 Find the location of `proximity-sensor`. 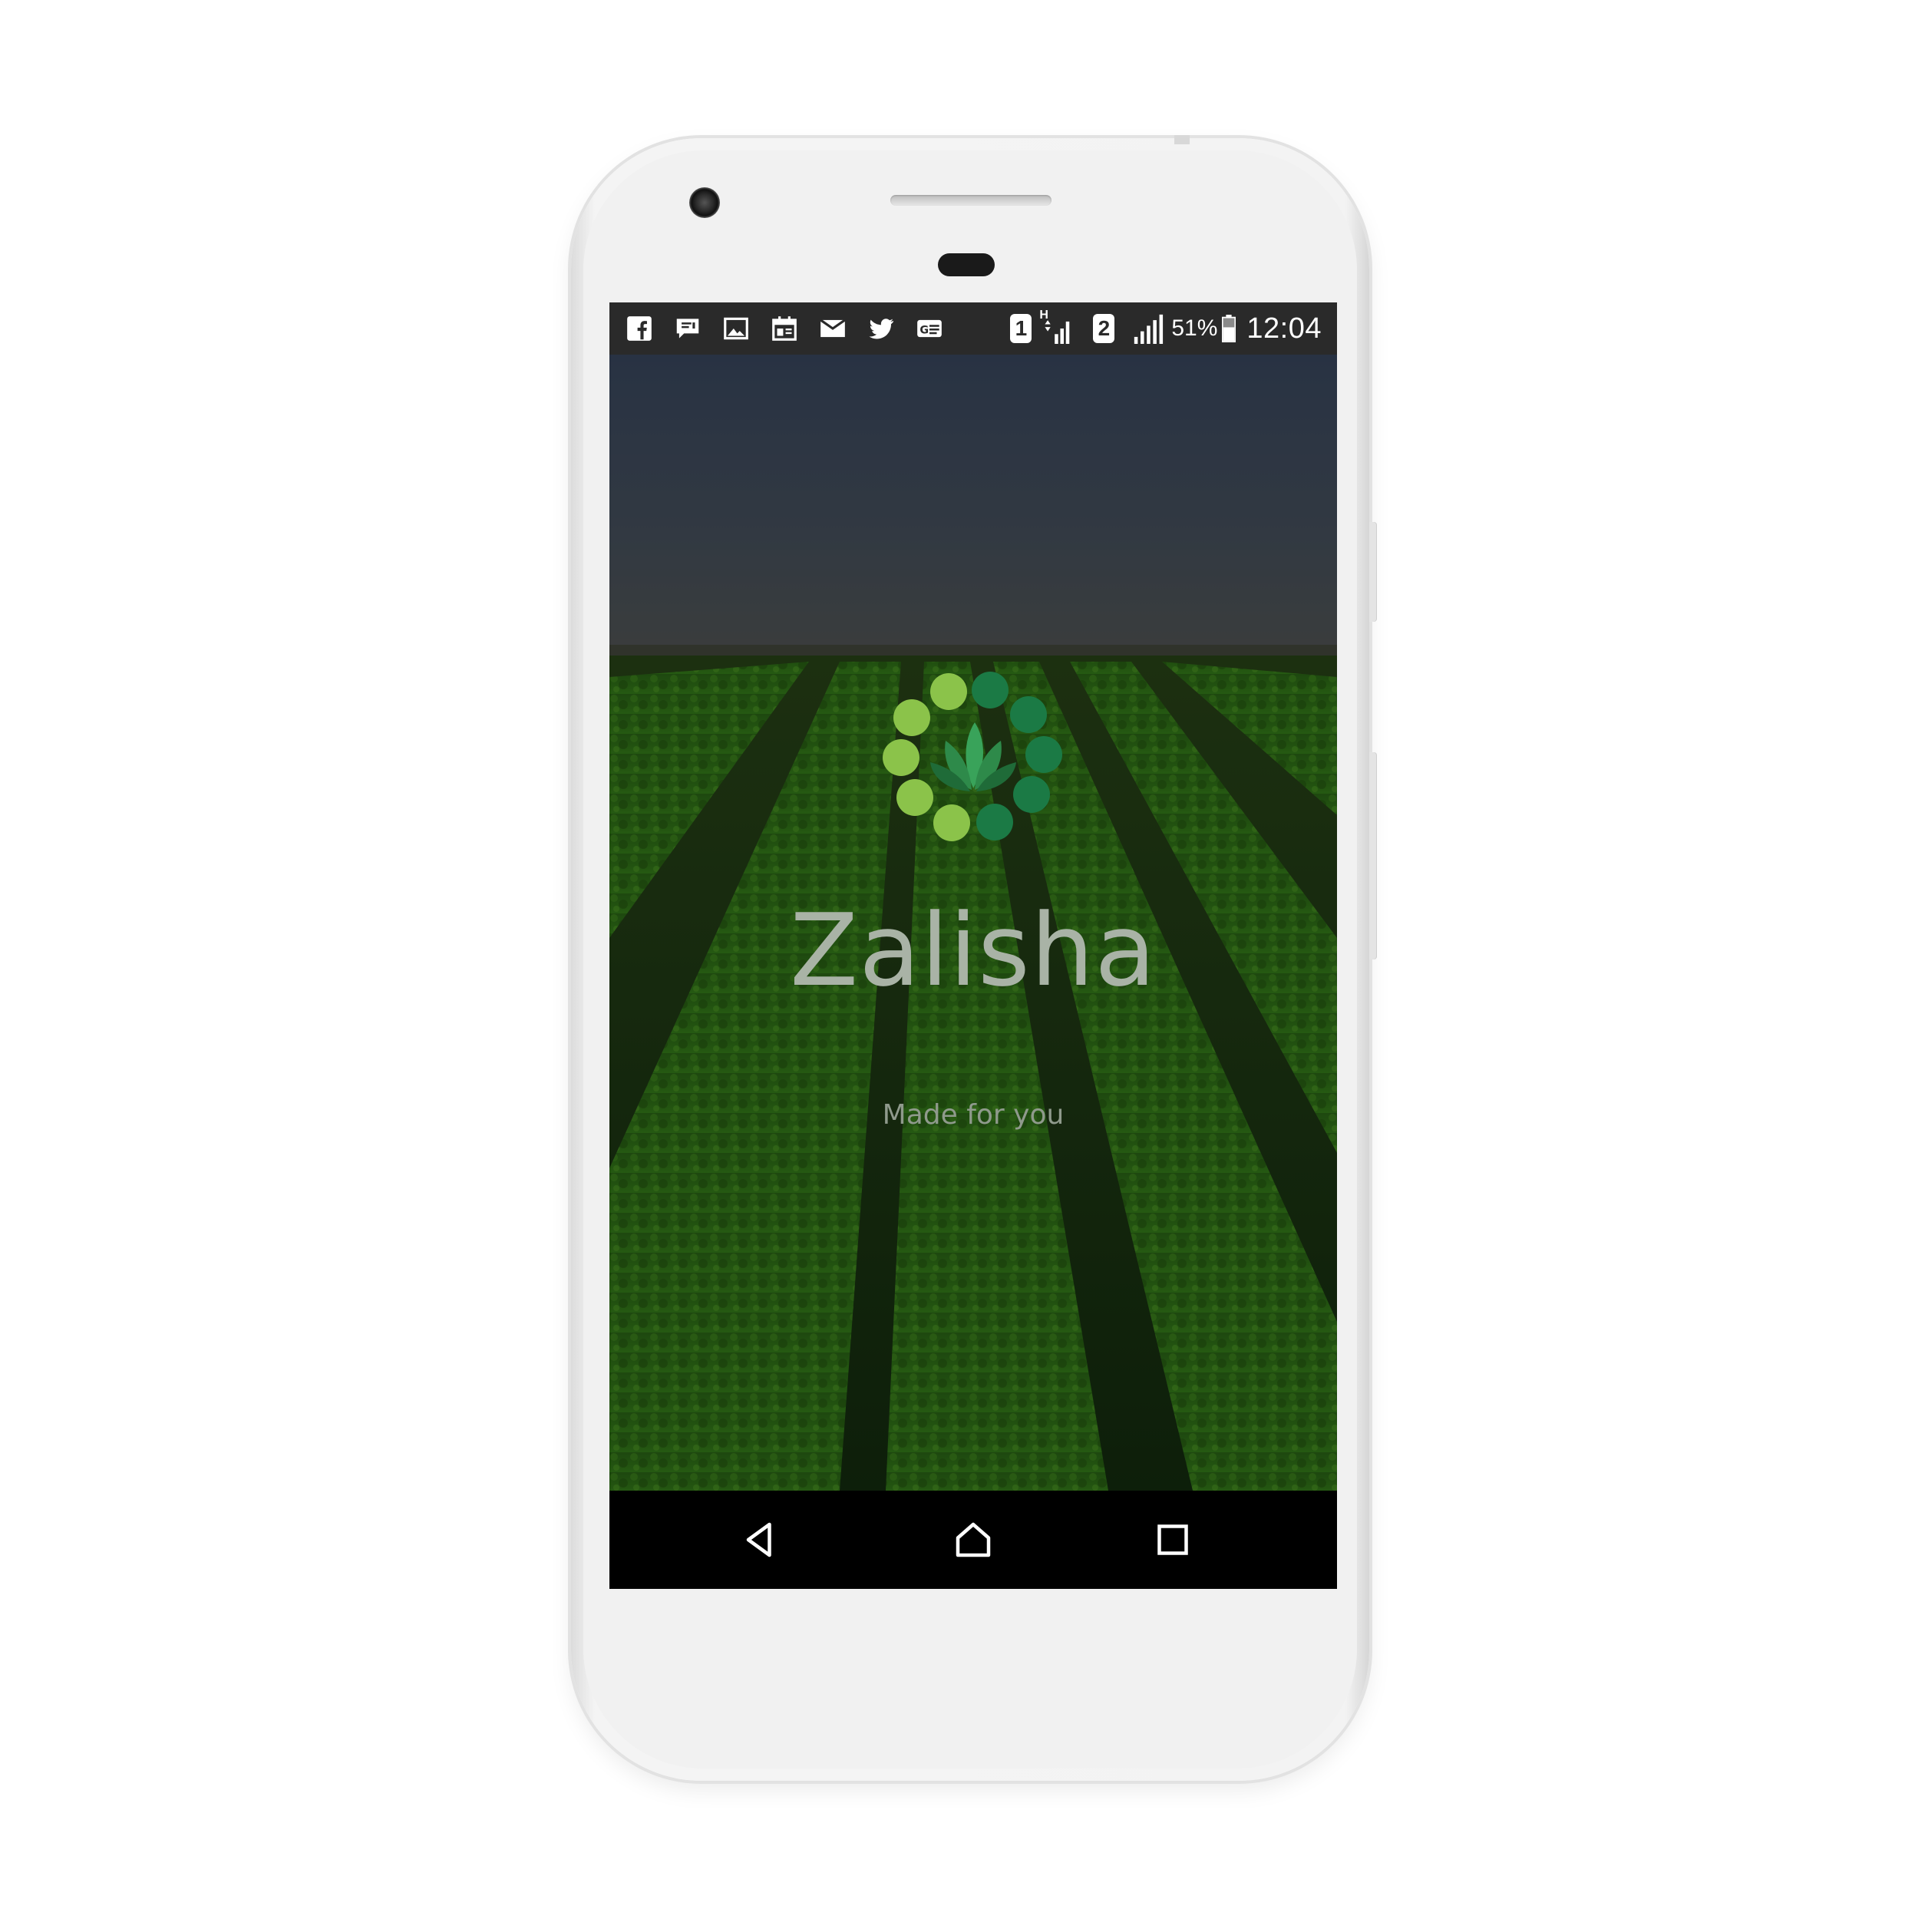

proximity-sensor is located at coordinates (967, 264).